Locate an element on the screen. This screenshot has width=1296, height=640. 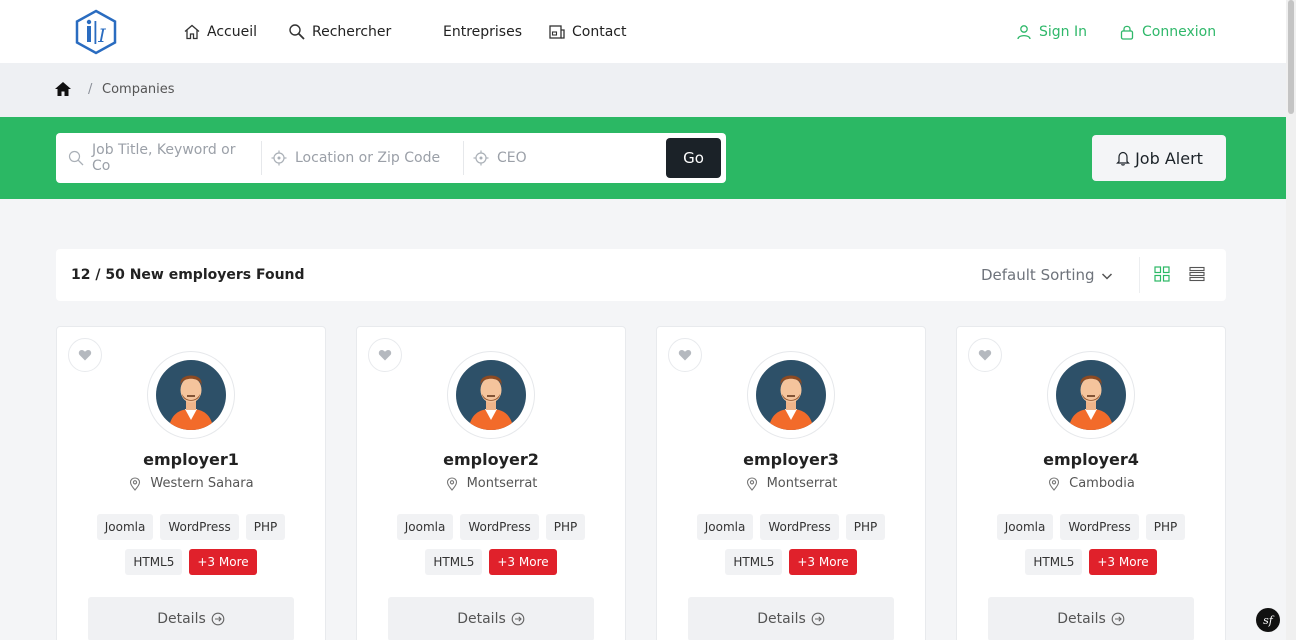
go-button: Go is located at coordinates (693, 158).